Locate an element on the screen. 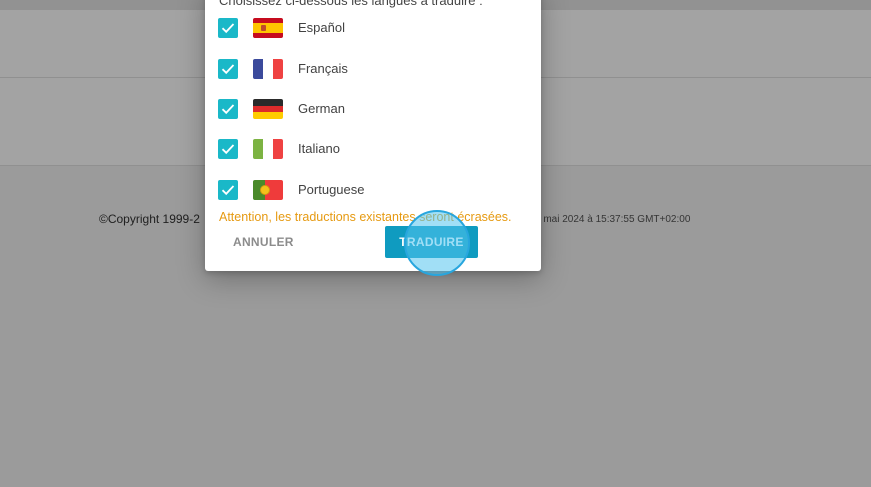 This screenshot has height=487, width=871. flag-germany-icon is located at coordinates (268, 109).